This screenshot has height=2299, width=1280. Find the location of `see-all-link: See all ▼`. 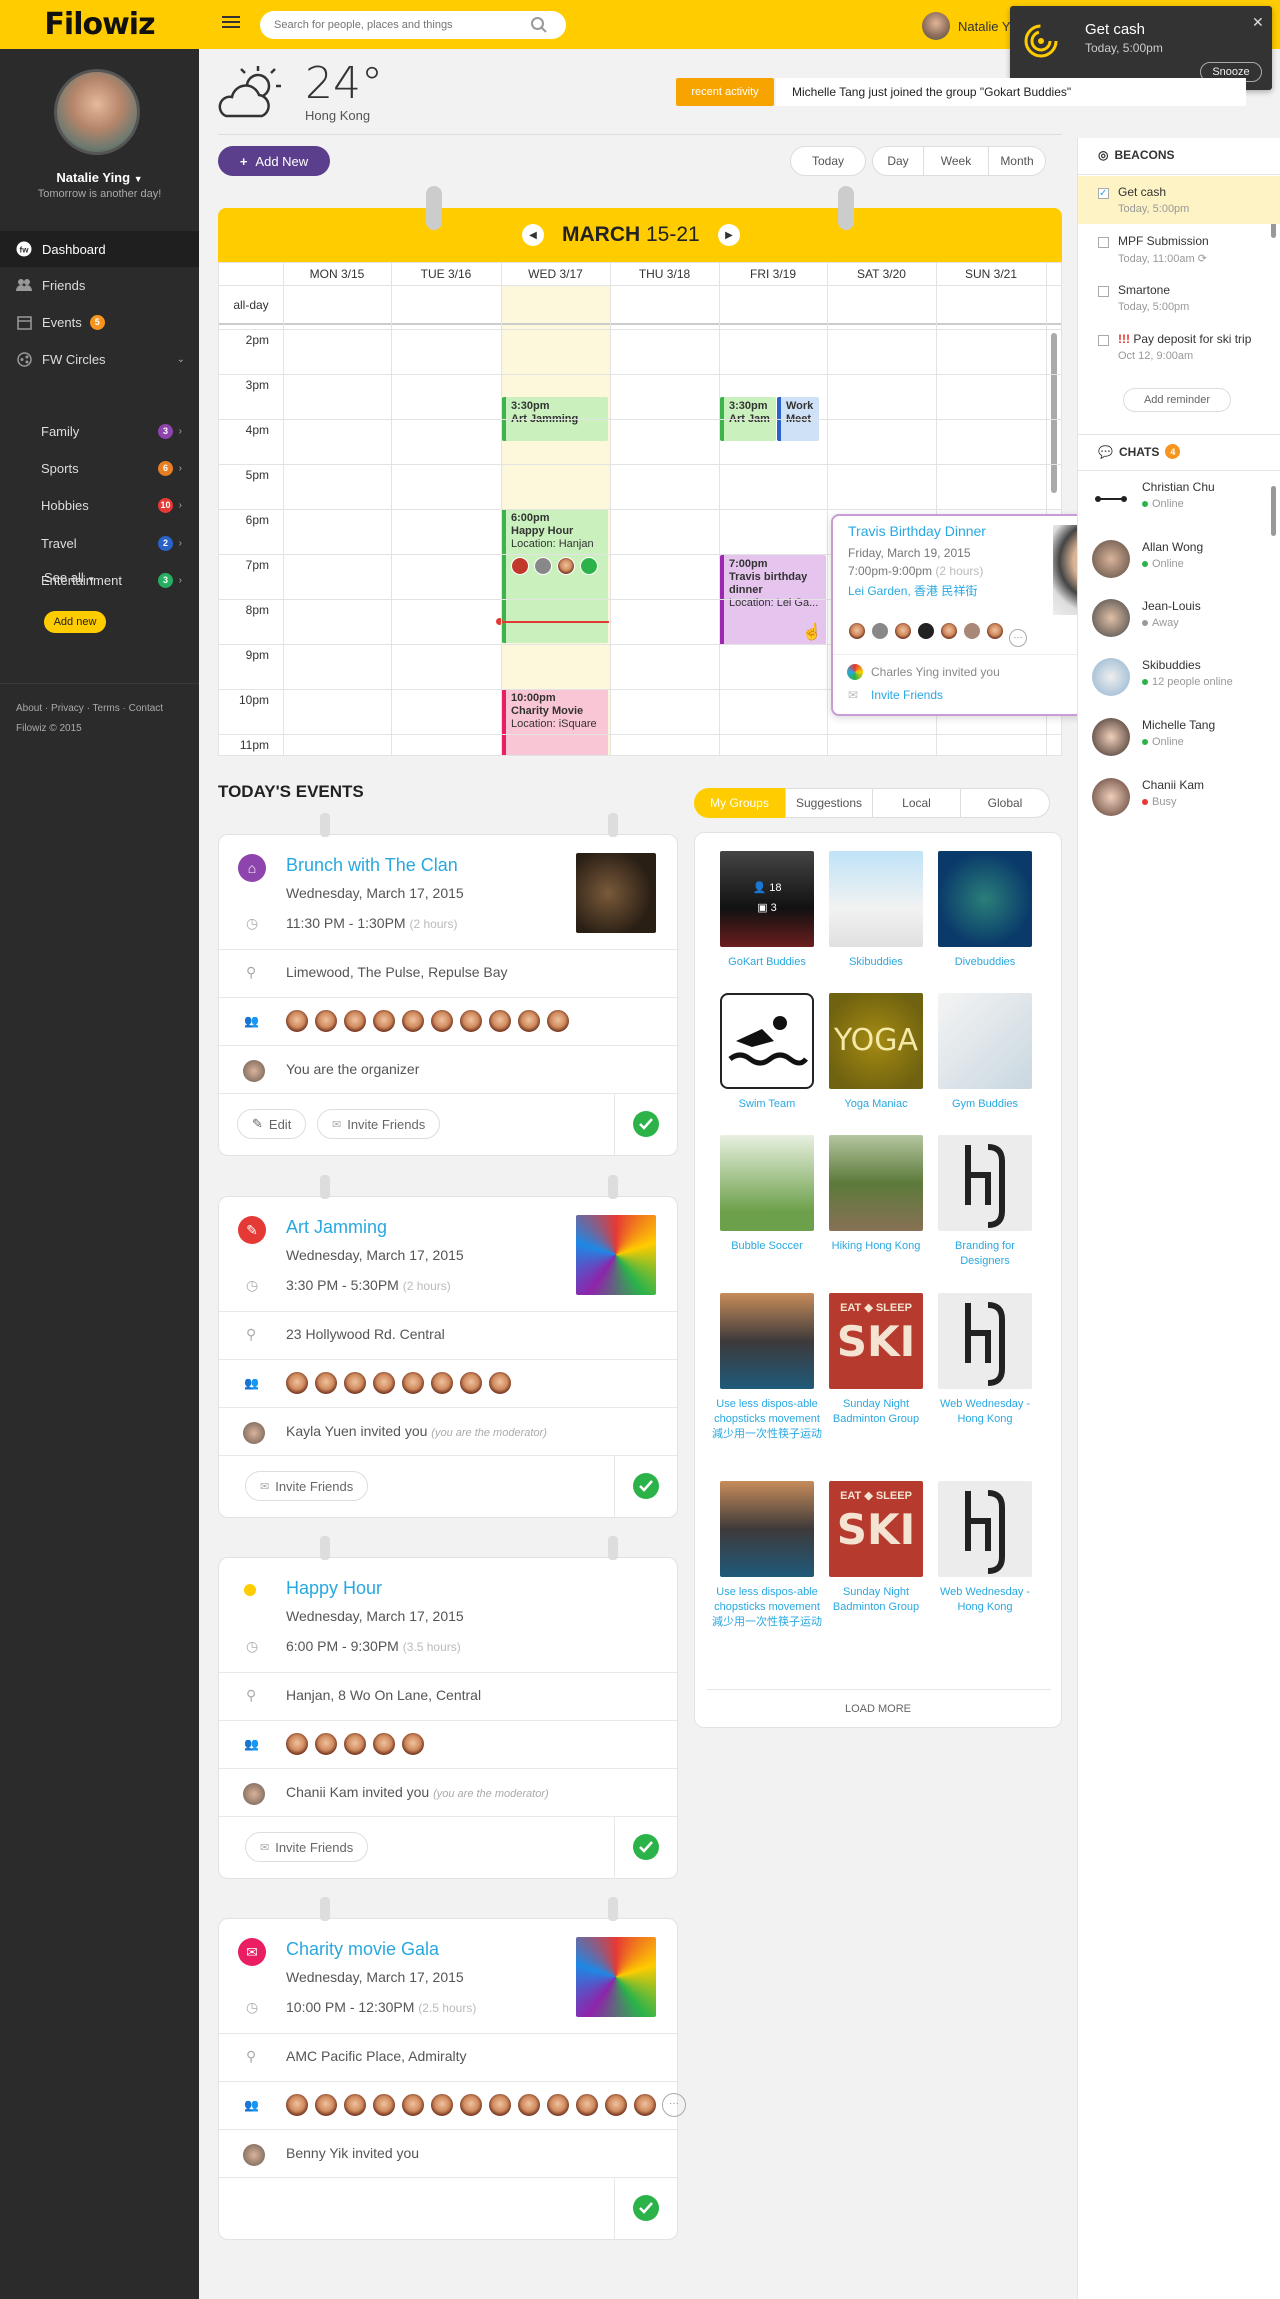

see-all-link: See all ▼ is located at coordinates (69, 577).